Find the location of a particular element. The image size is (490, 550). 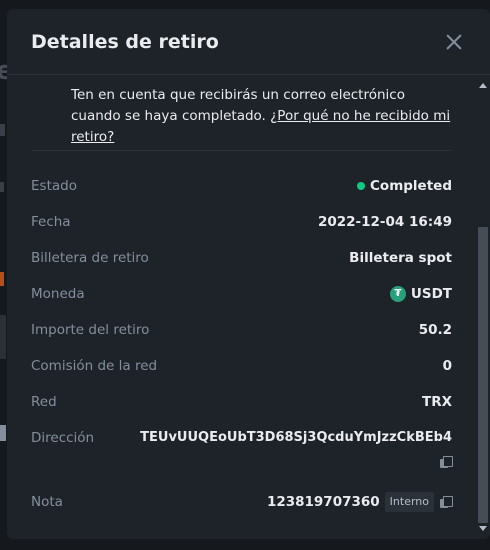

fee-label: Comisión de la red is located at coordinates (94, 366).